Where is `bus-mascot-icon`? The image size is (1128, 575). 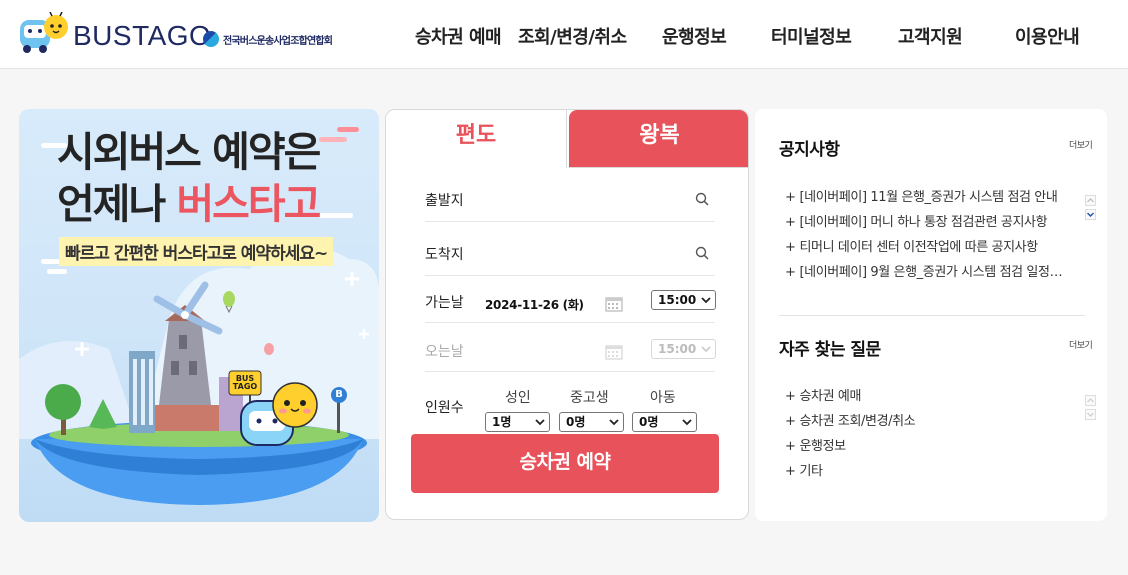
bus-mascot-icon is located at coordinates (44, 32).